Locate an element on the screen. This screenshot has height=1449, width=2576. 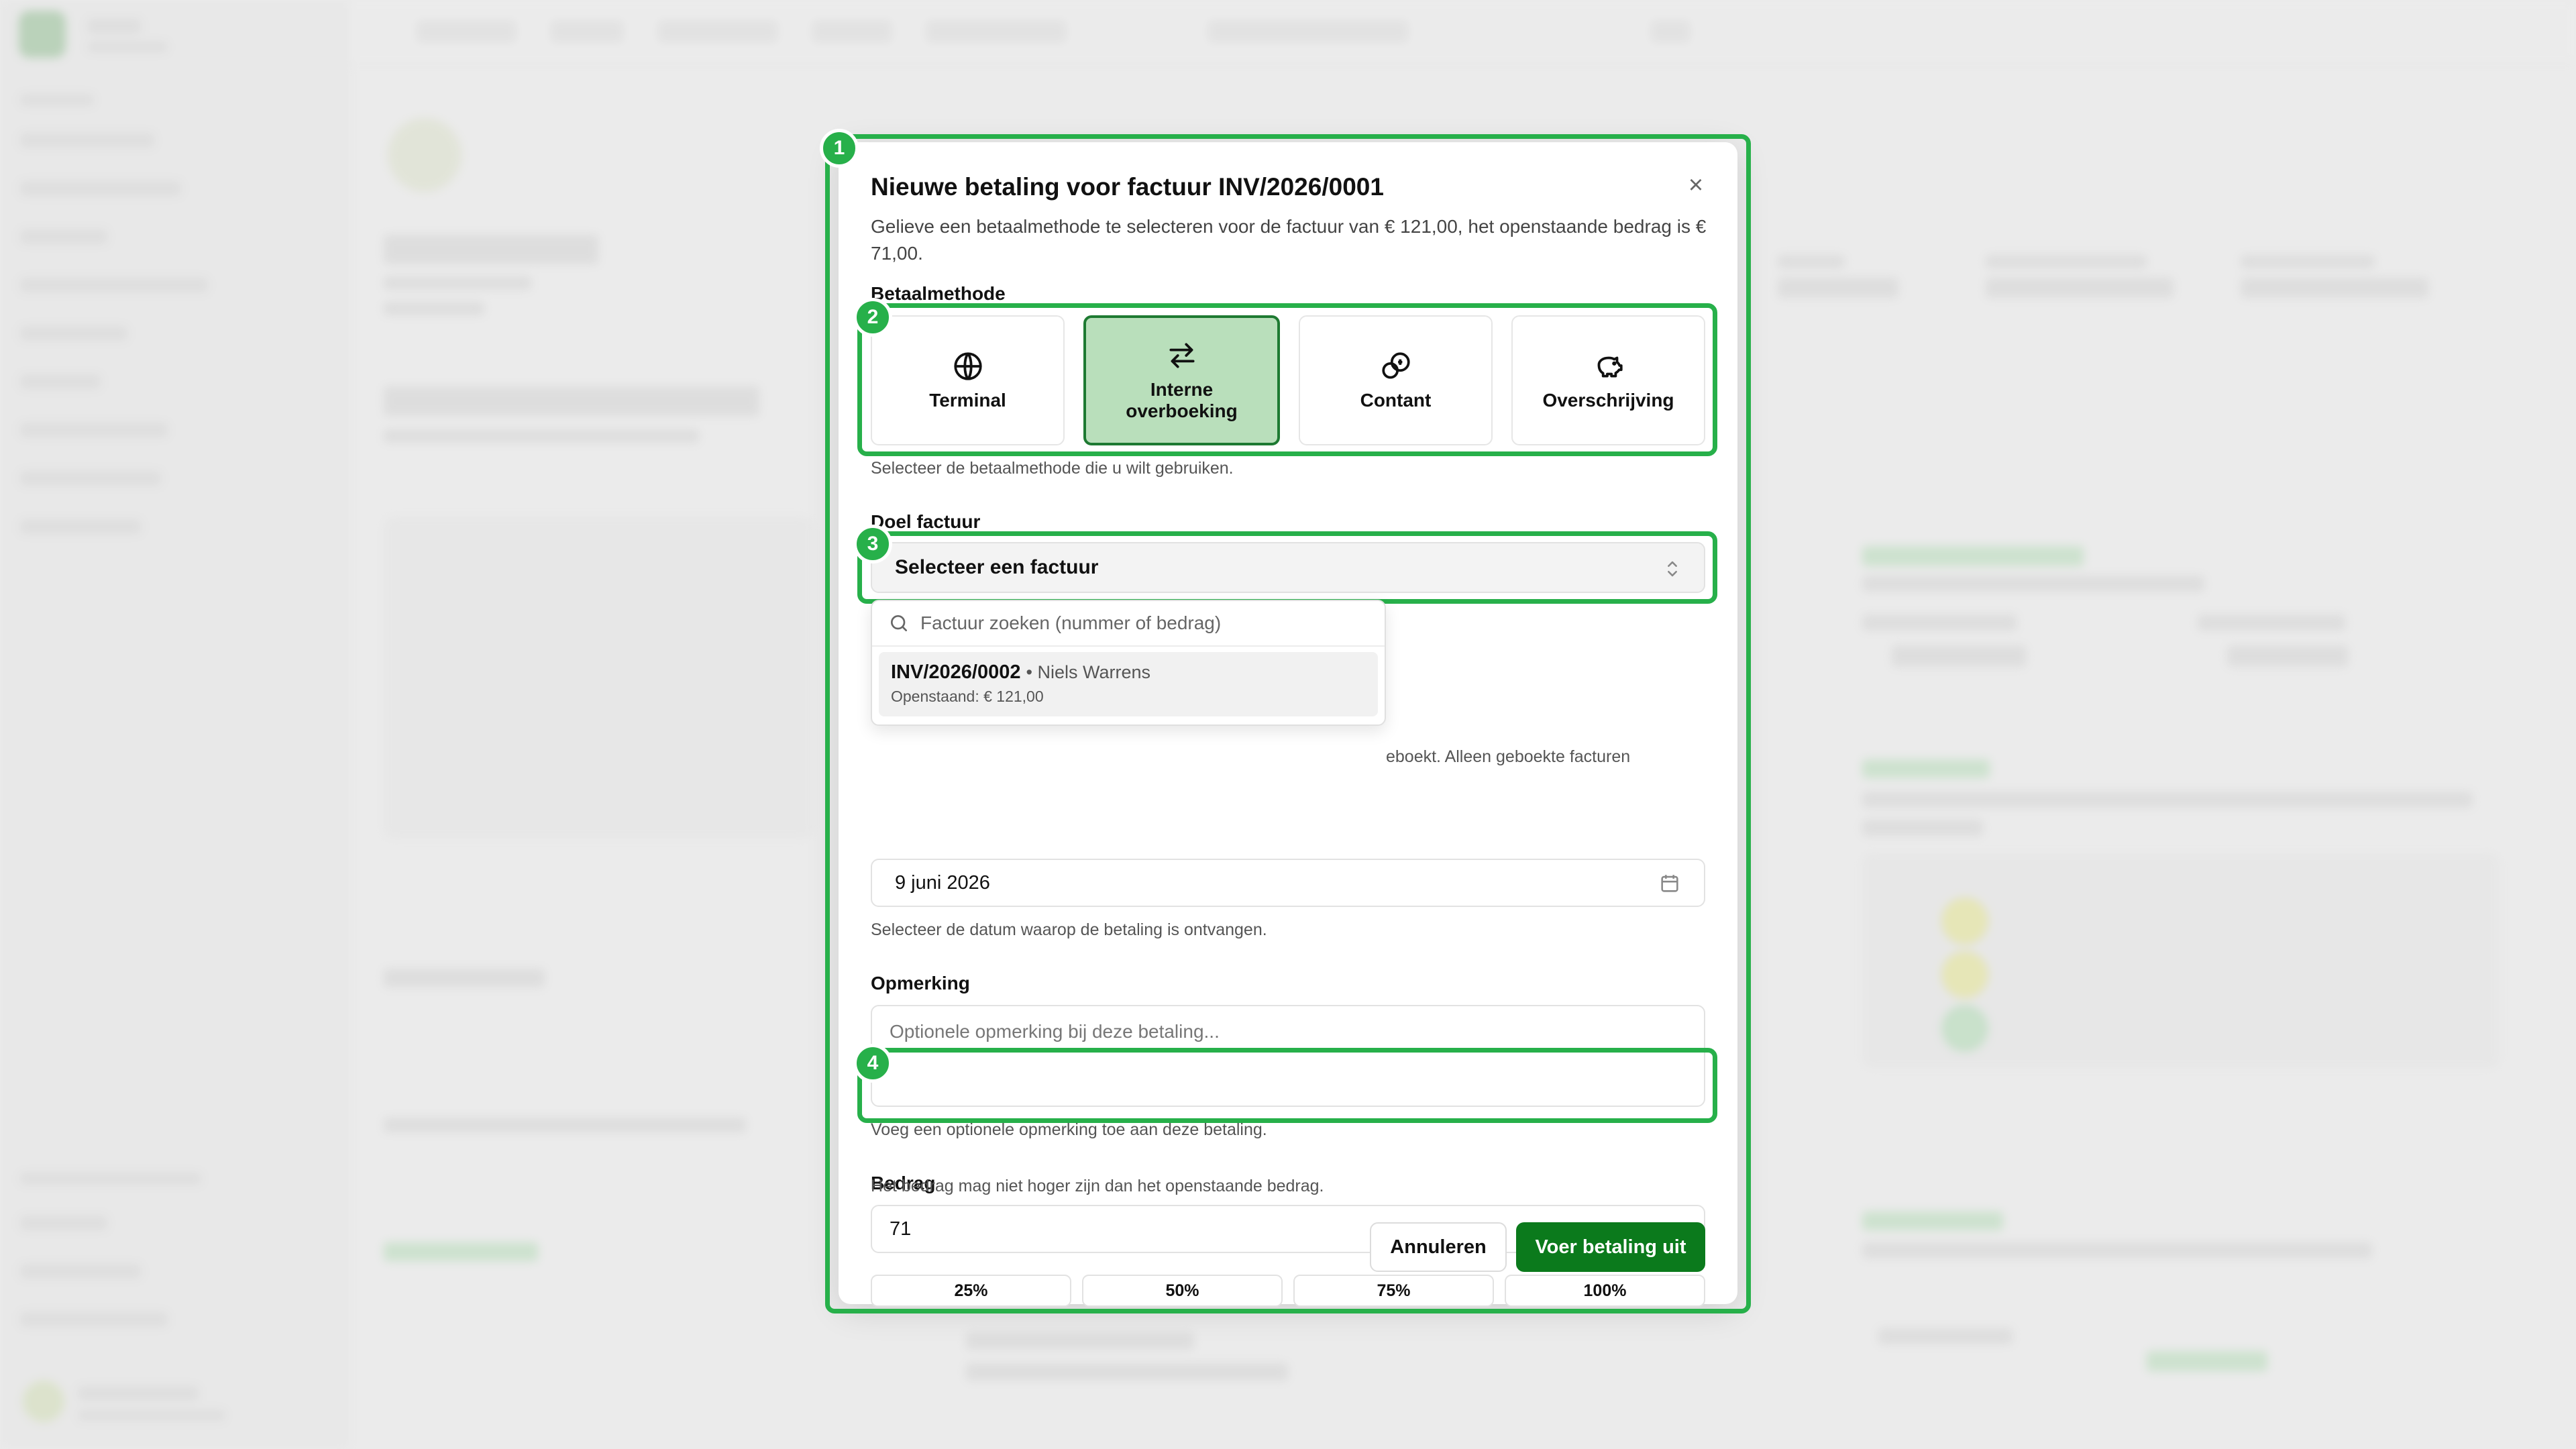
invoice-search: Factuur zoeken (nummer of bedrag) is located at coordinates (1128, 624).